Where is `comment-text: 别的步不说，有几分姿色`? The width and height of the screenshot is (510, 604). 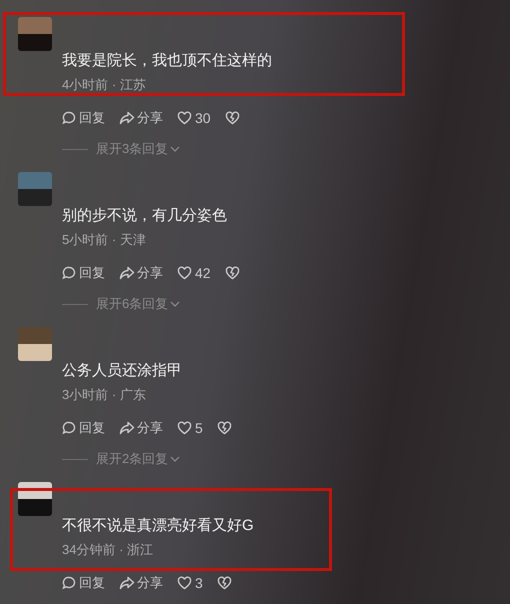
comment-text: 别的步不说，有几分姿色 is located at coordinates (145, 216).